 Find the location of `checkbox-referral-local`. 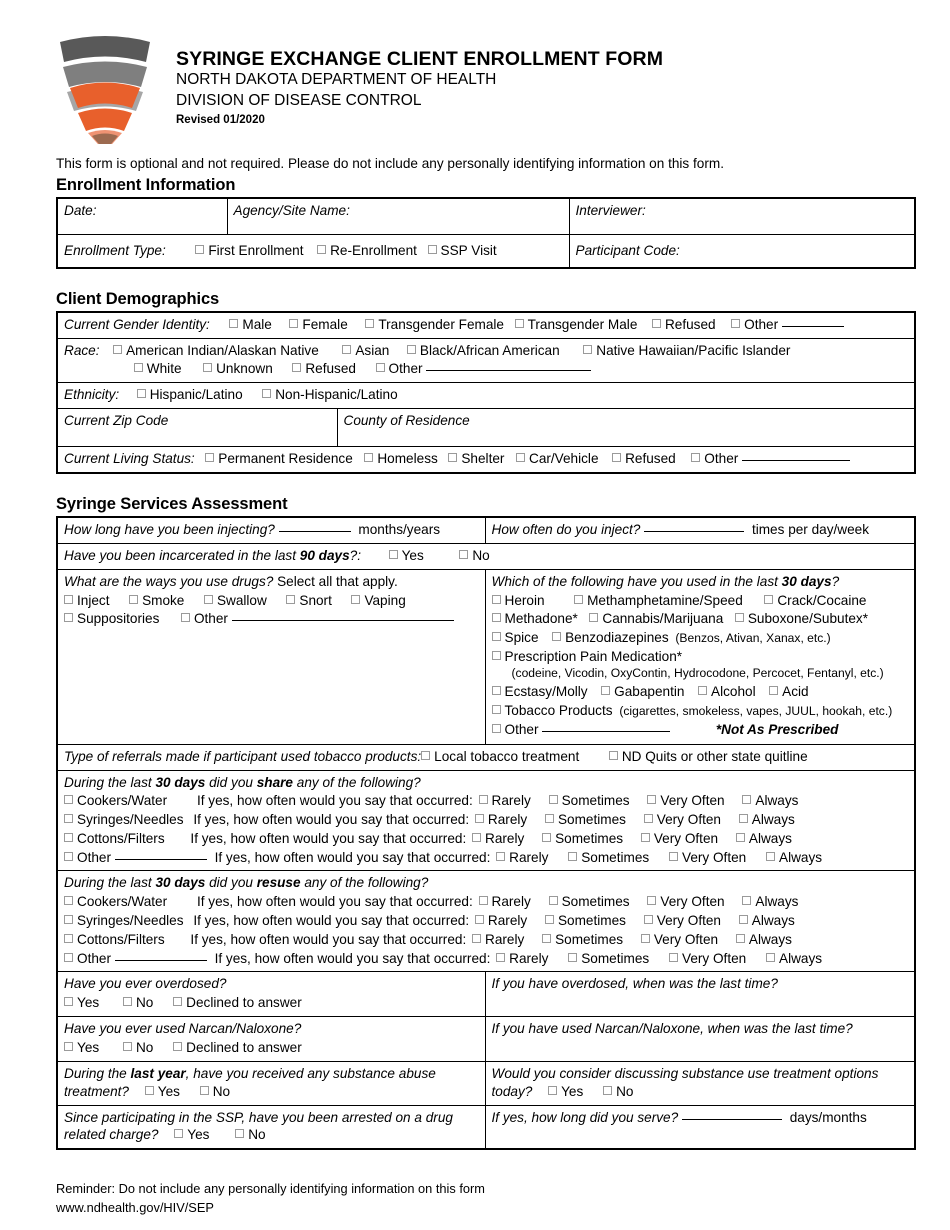

checkbox-referral-local is located at coordinates (426, 755).